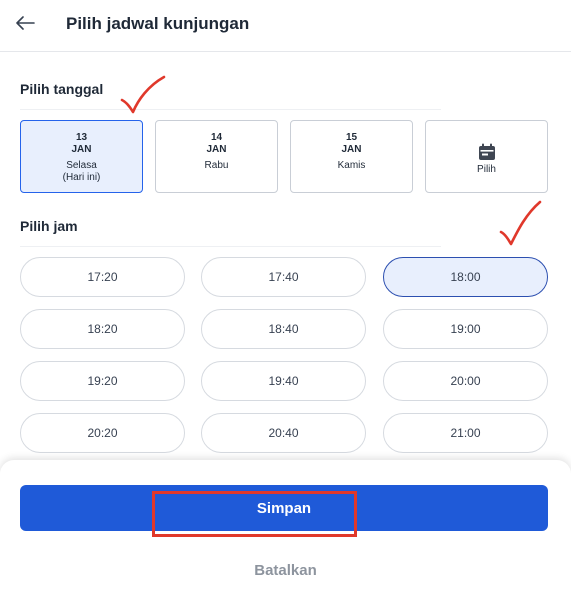 The image size is (571, 615). What do you see at coordinates (102, 277) in the screenshot?
I see `time-slot-1720: 17:20` at bounding box center [102, 277].